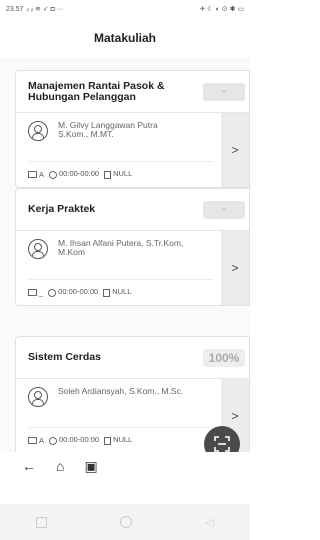  I want to click on course-header: Sistem Cerdas 100%, so click(132, 358).